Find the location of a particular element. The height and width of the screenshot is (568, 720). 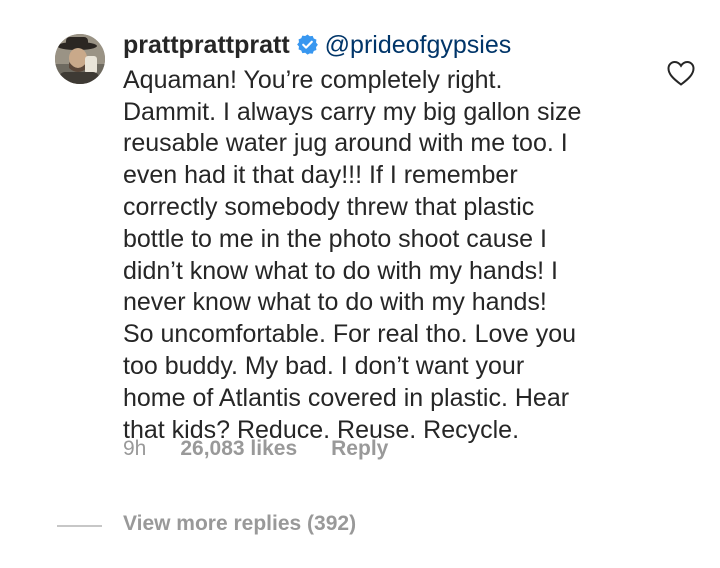

likes-count: 26,083 likes is located at coordinates (238, 449).